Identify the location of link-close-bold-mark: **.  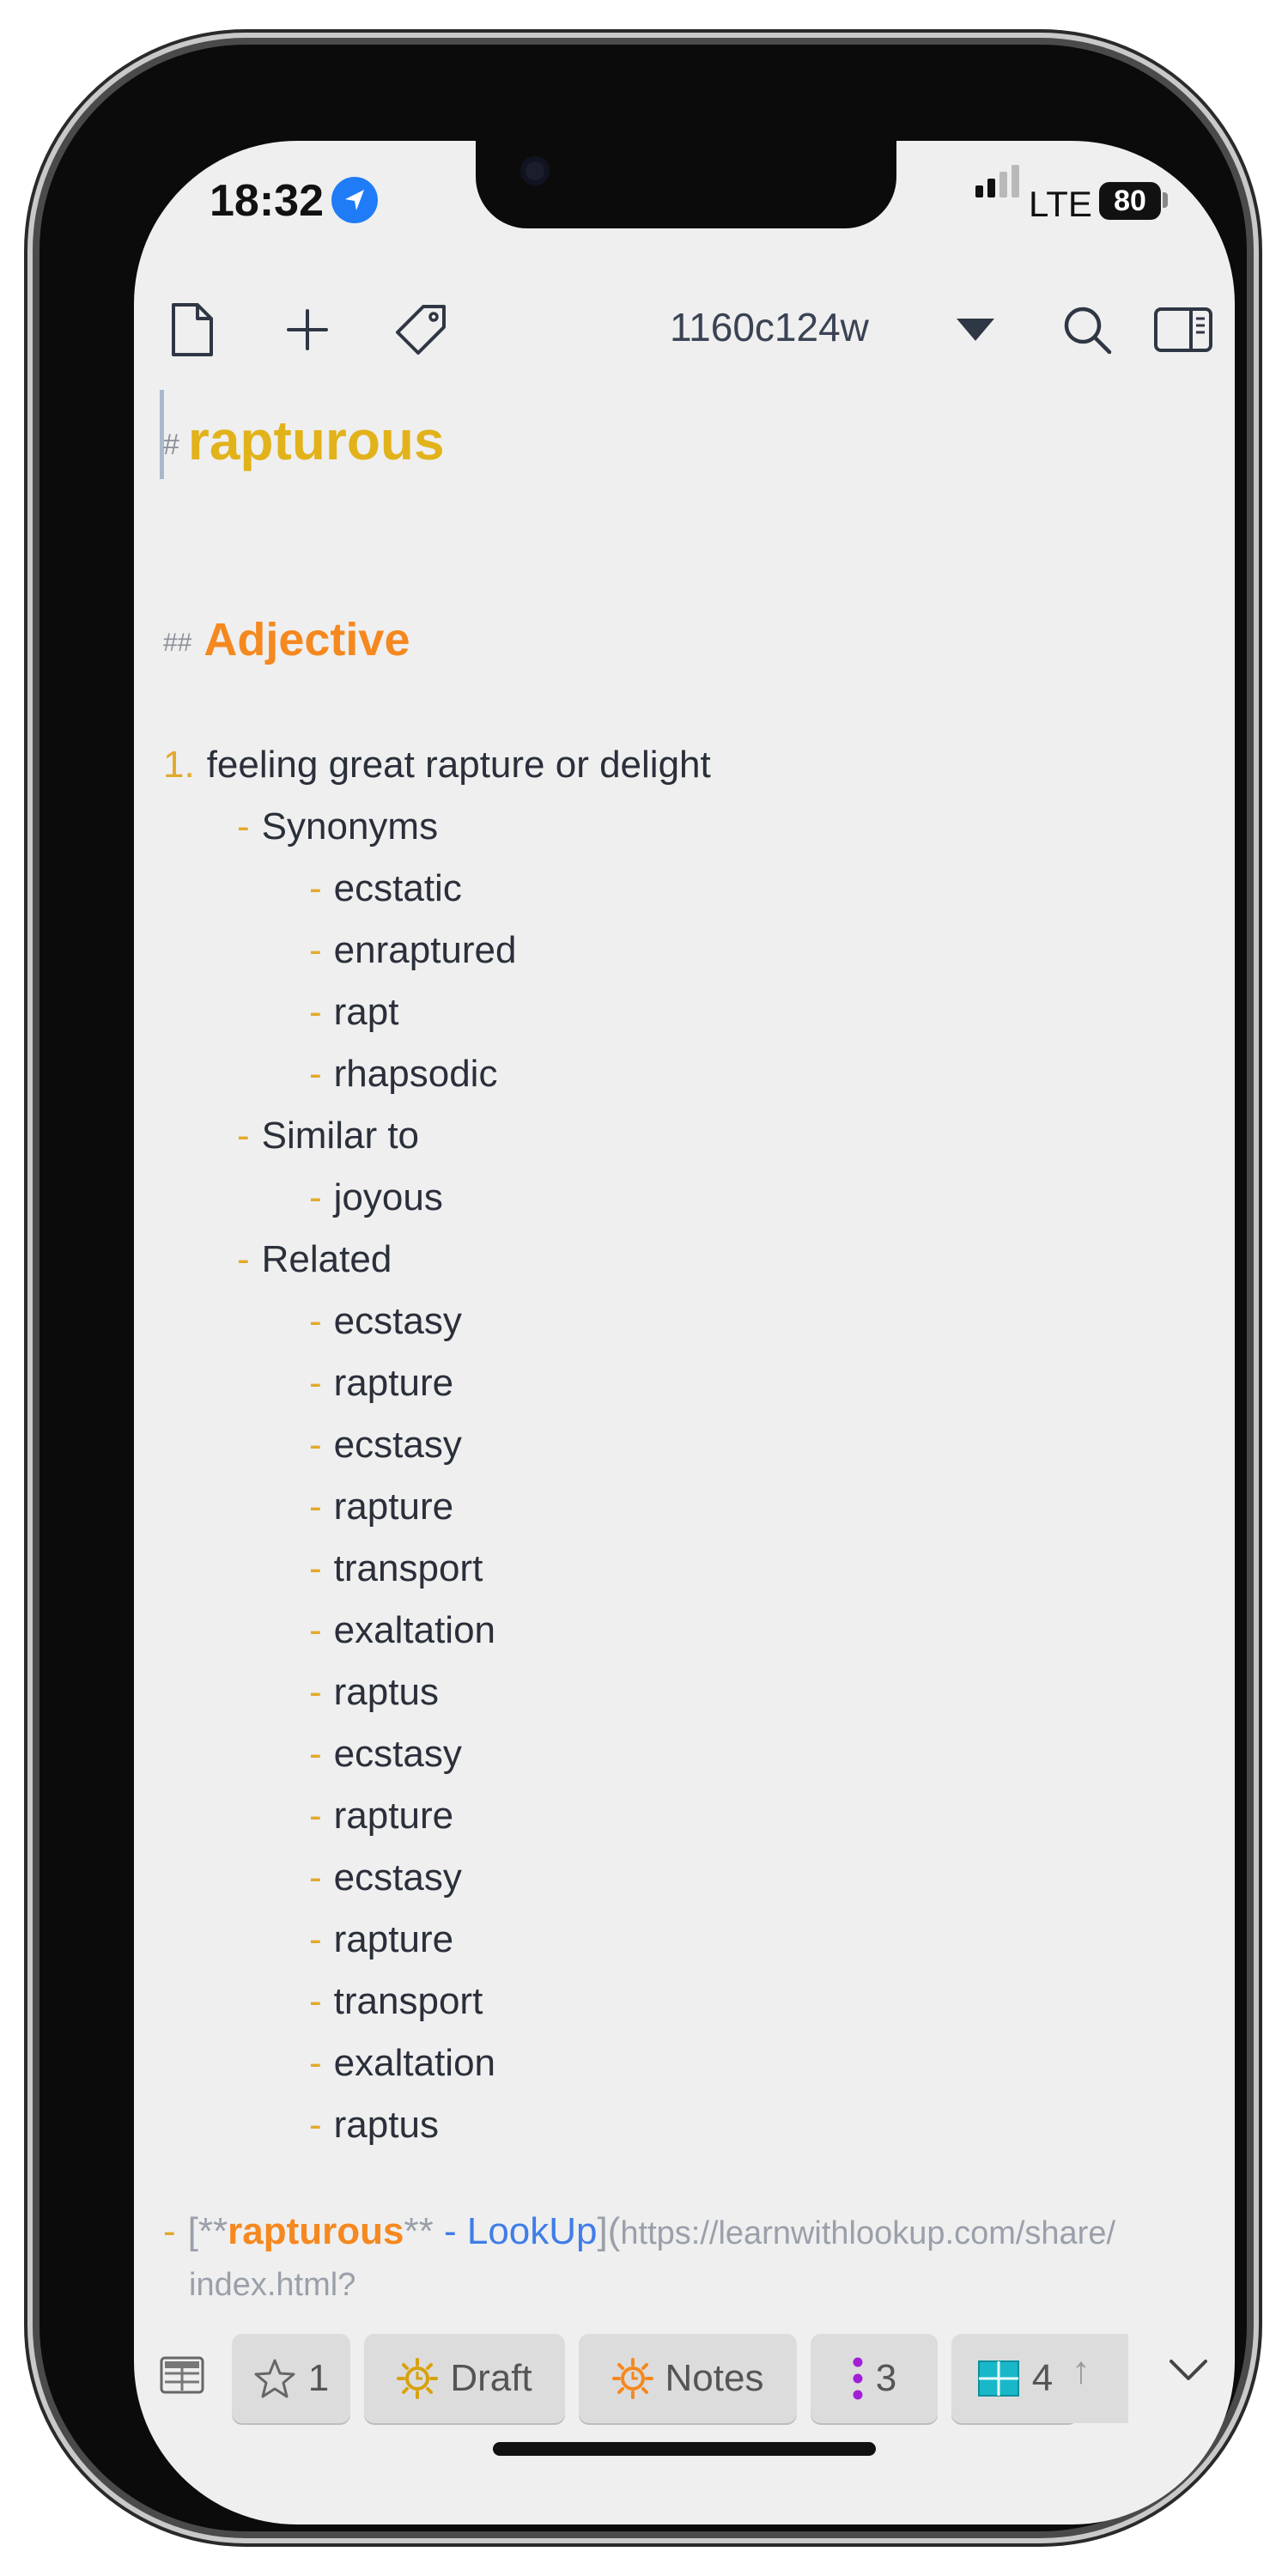
(419, 2231).